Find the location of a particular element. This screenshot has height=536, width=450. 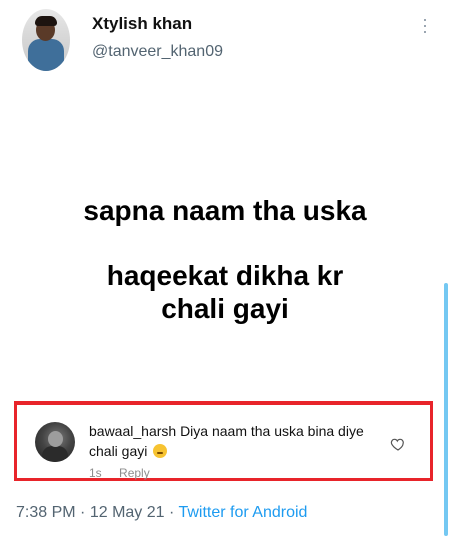

author-avatar is located at coordinates (46, 40).